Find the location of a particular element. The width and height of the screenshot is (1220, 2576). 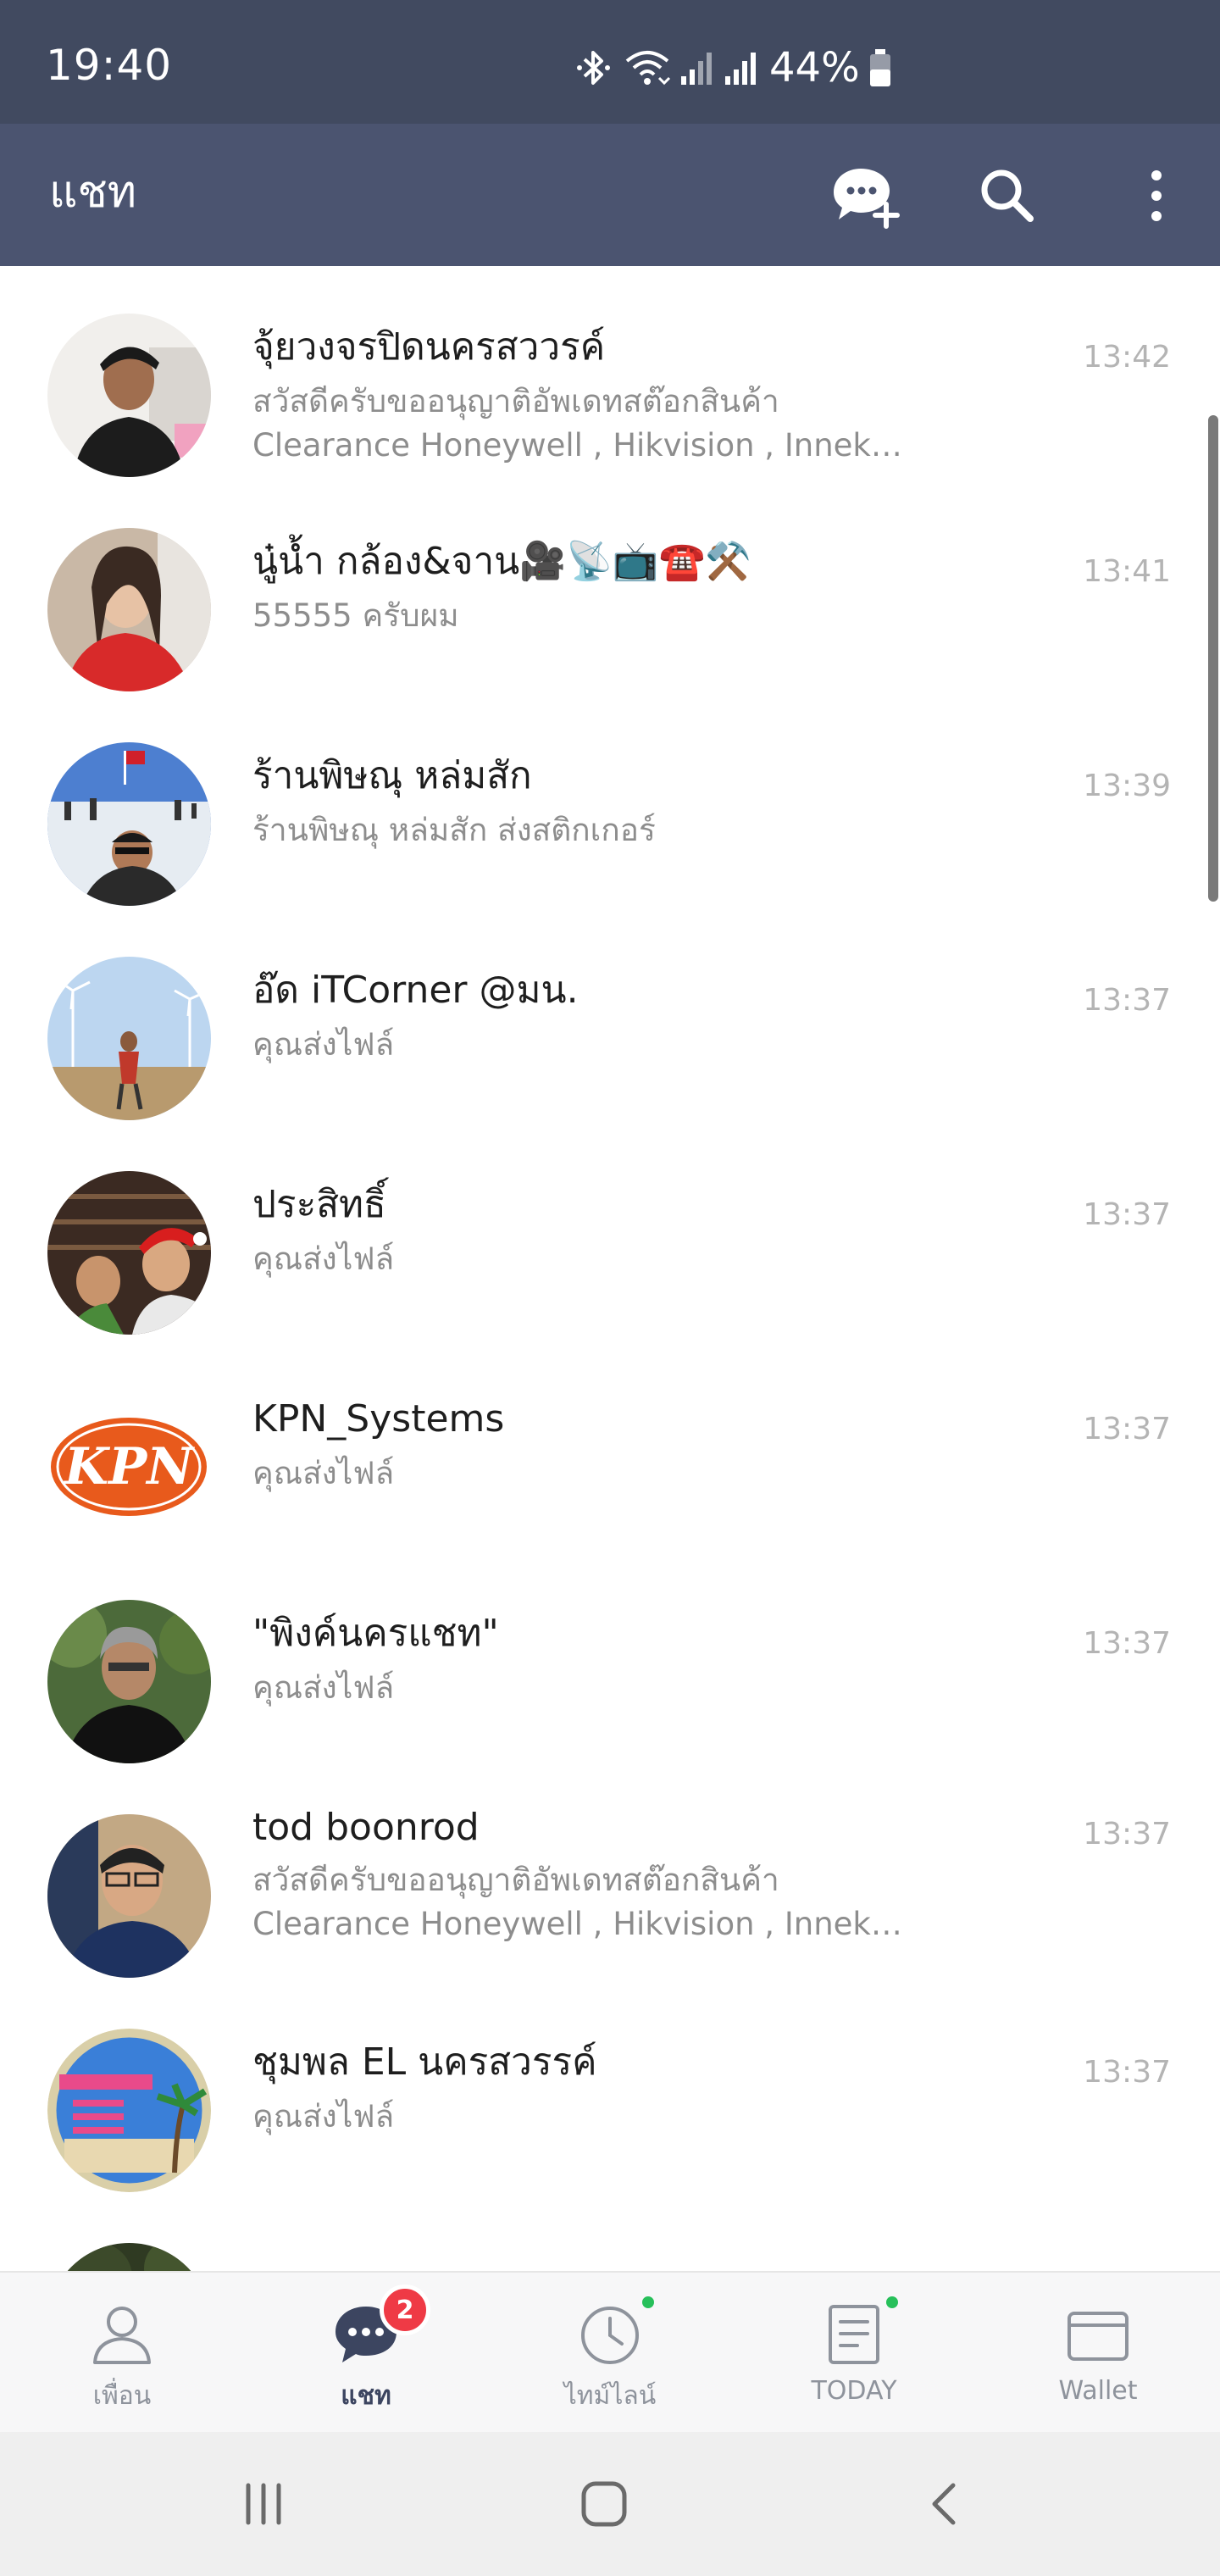

tab-timeline: ไทม์ไลน์ is located at coordinates (610, 2353).